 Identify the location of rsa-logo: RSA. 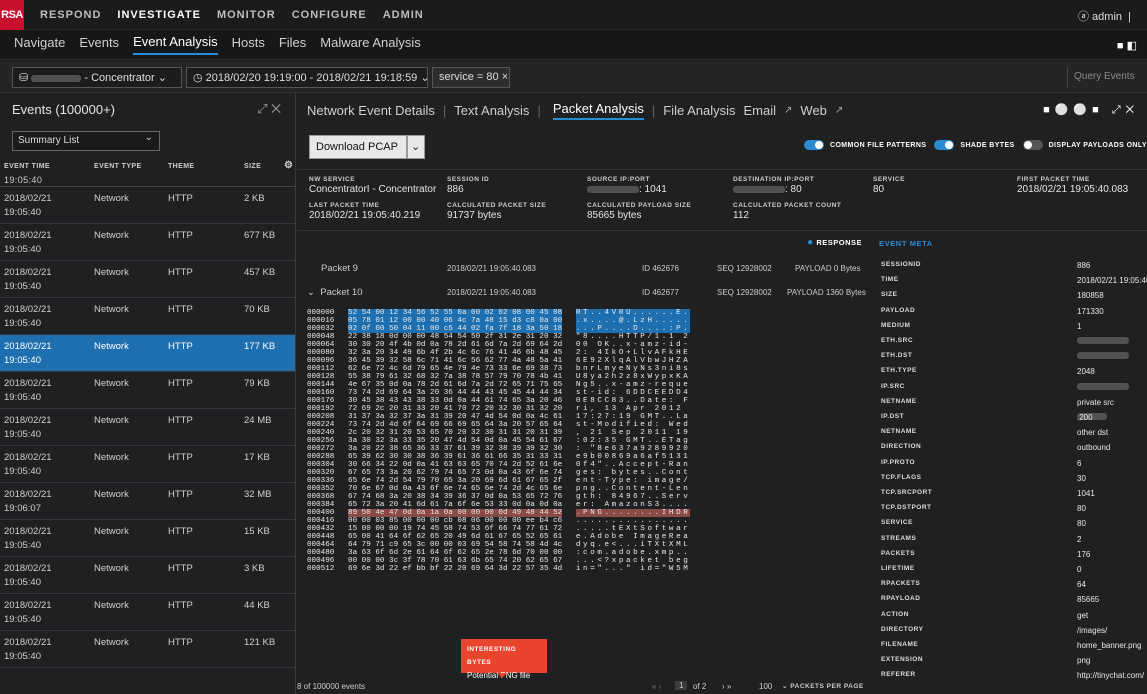
(12, 15).